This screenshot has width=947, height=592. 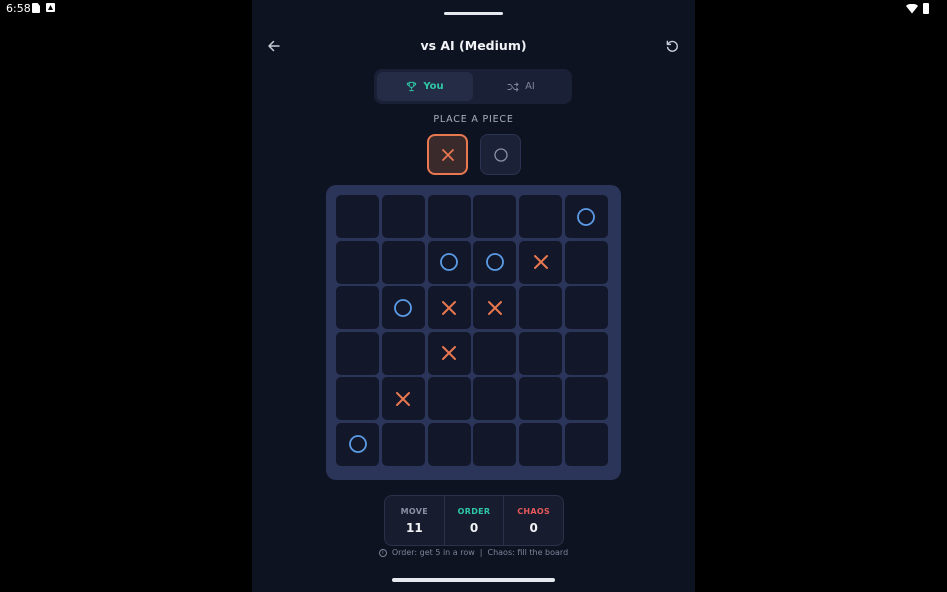 I want to click on status-right-icons, so click(x=917, y=8).